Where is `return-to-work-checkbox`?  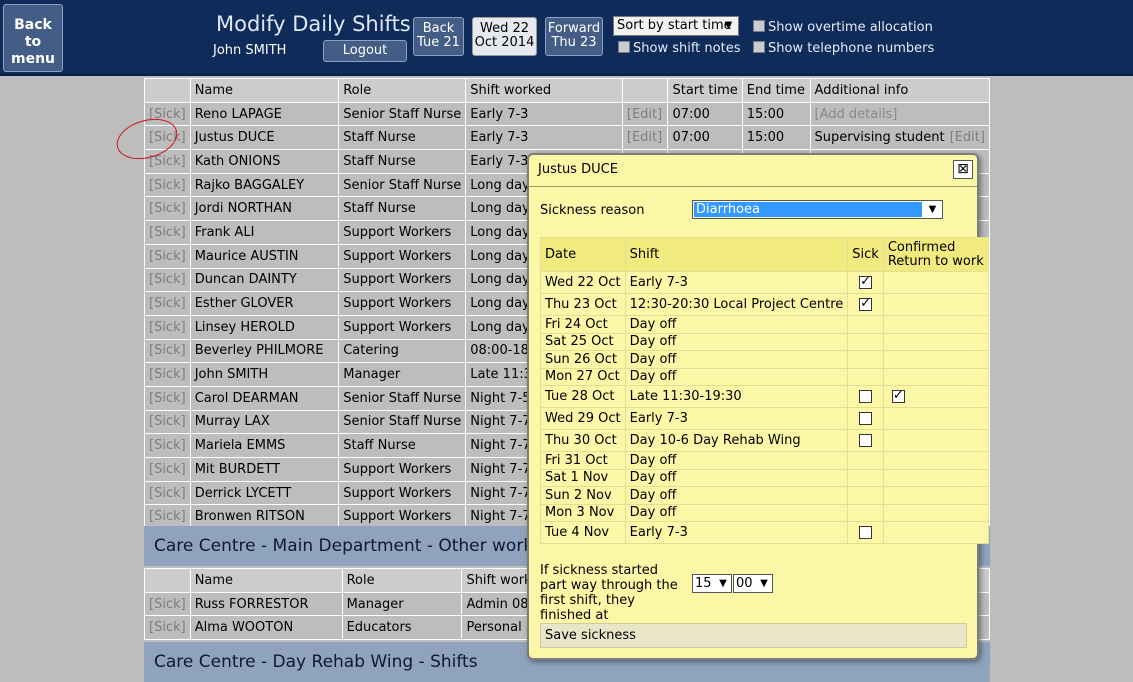
return-to-work-checkbox is located at coordinates (898, 395).